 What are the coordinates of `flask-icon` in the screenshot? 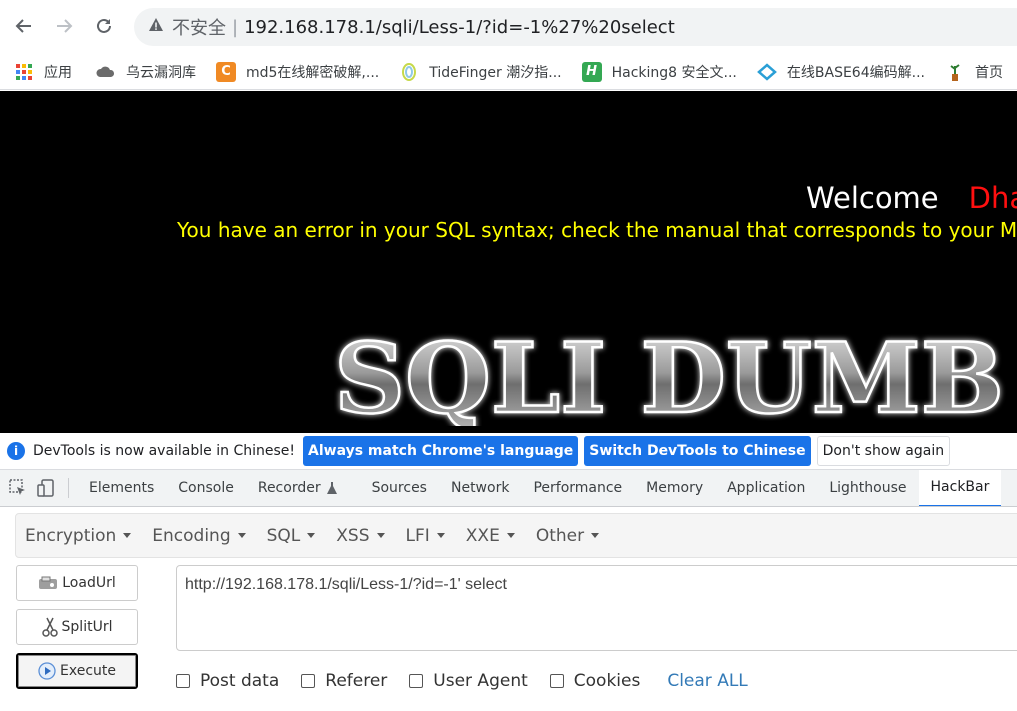 It's located at (332, 488).